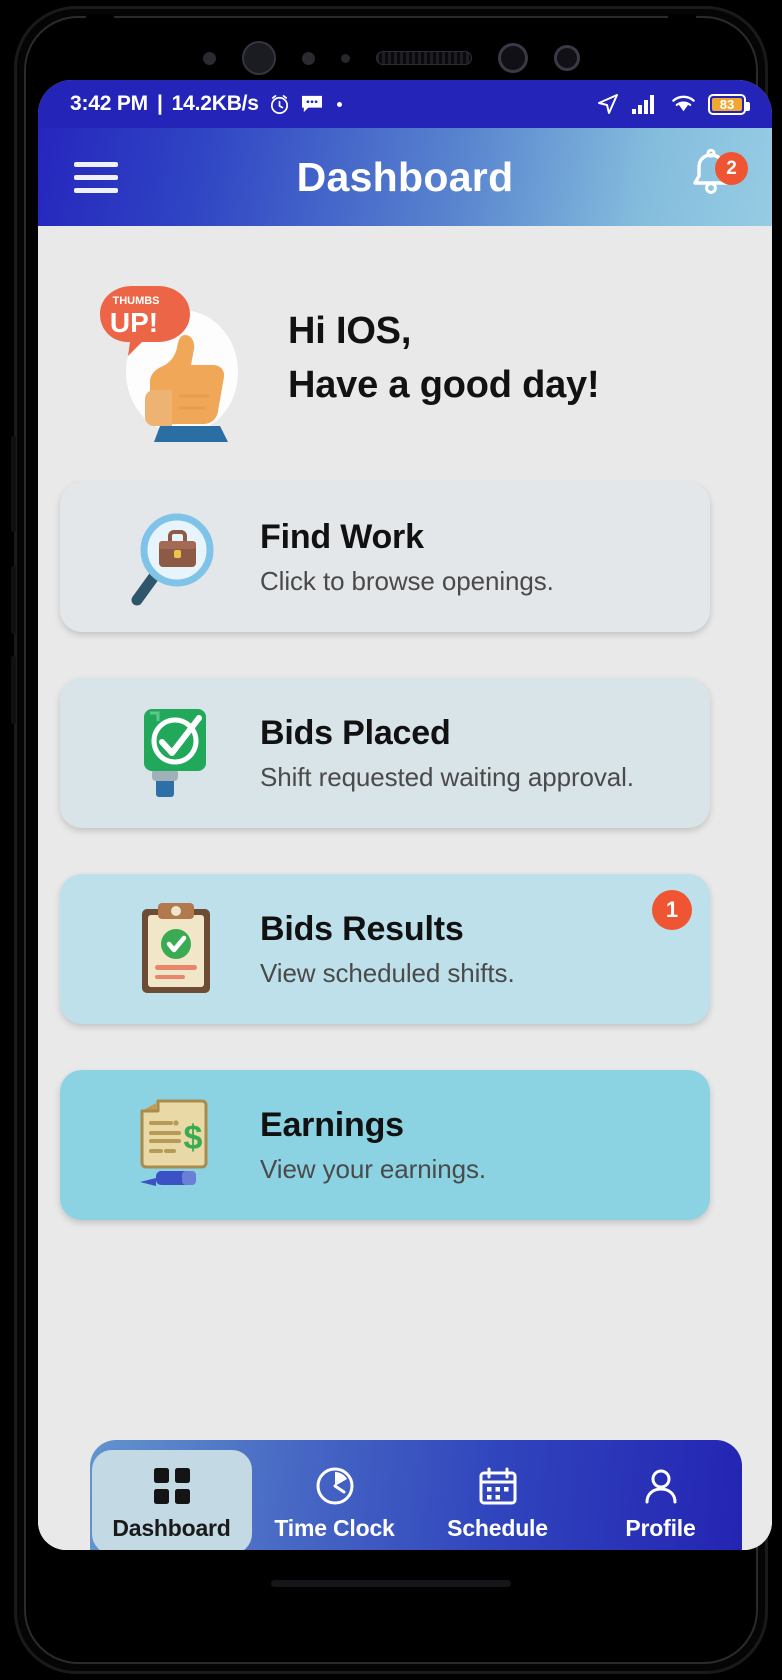  I want to click on bubble-line-1: THUMBS, so click(135, 301).